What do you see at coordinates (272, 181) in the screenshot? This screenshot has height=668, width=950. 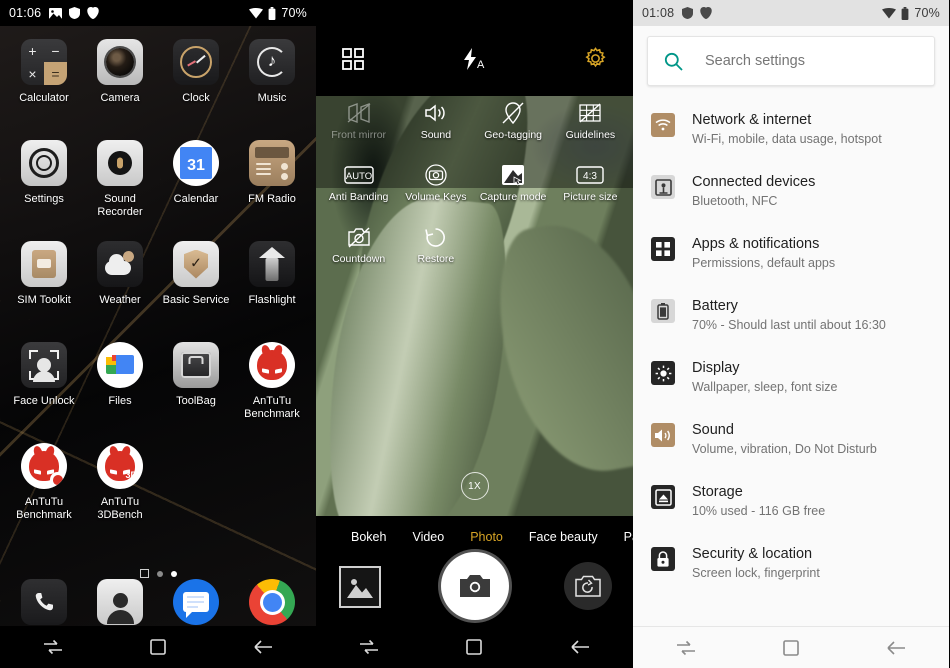 I see `app-fm-radio: FM Radio` at bounding box center [272, 181].